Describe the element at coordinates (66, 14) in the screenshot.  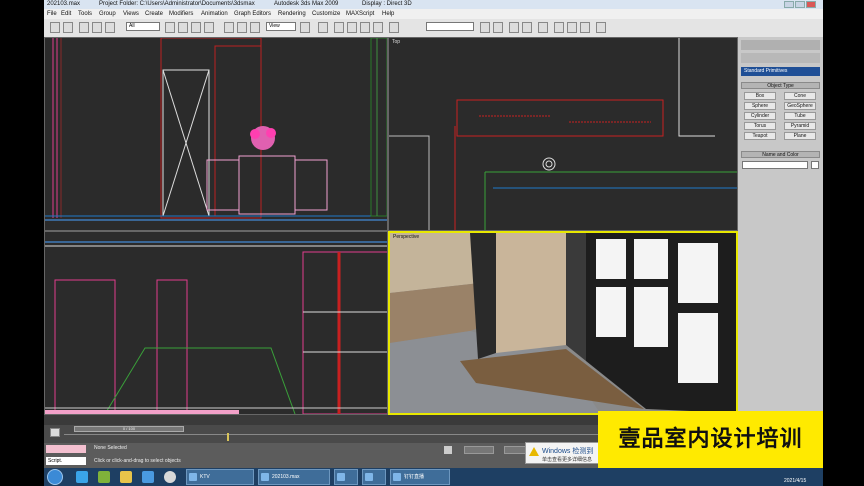
I see `menu-edit: Edit` at that location.